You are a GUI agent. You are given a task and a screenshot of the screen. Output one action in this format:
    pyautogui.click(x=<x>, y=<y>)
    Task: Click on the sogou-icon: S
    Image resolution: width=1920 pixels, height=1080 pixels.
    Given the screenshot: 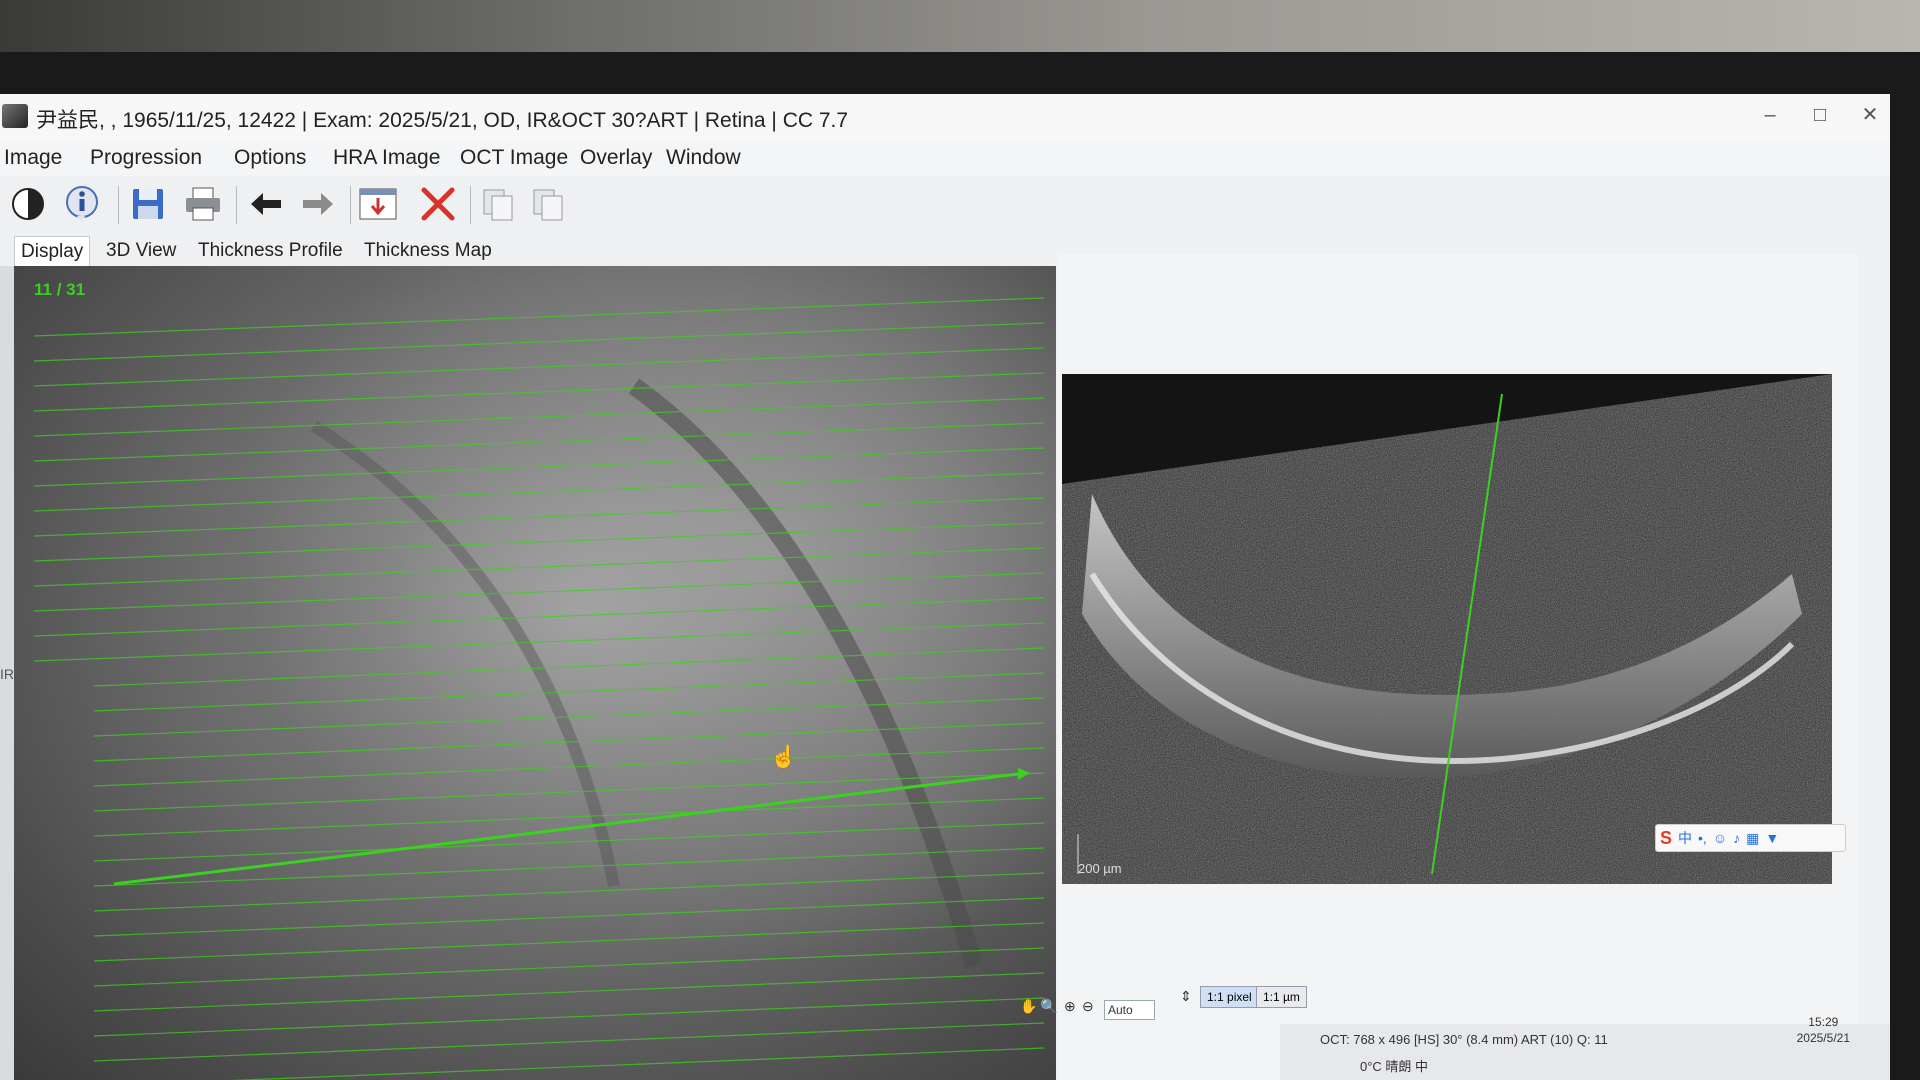 What is the action you would take?
    pyautogui.click(x=1666, y=837)
    